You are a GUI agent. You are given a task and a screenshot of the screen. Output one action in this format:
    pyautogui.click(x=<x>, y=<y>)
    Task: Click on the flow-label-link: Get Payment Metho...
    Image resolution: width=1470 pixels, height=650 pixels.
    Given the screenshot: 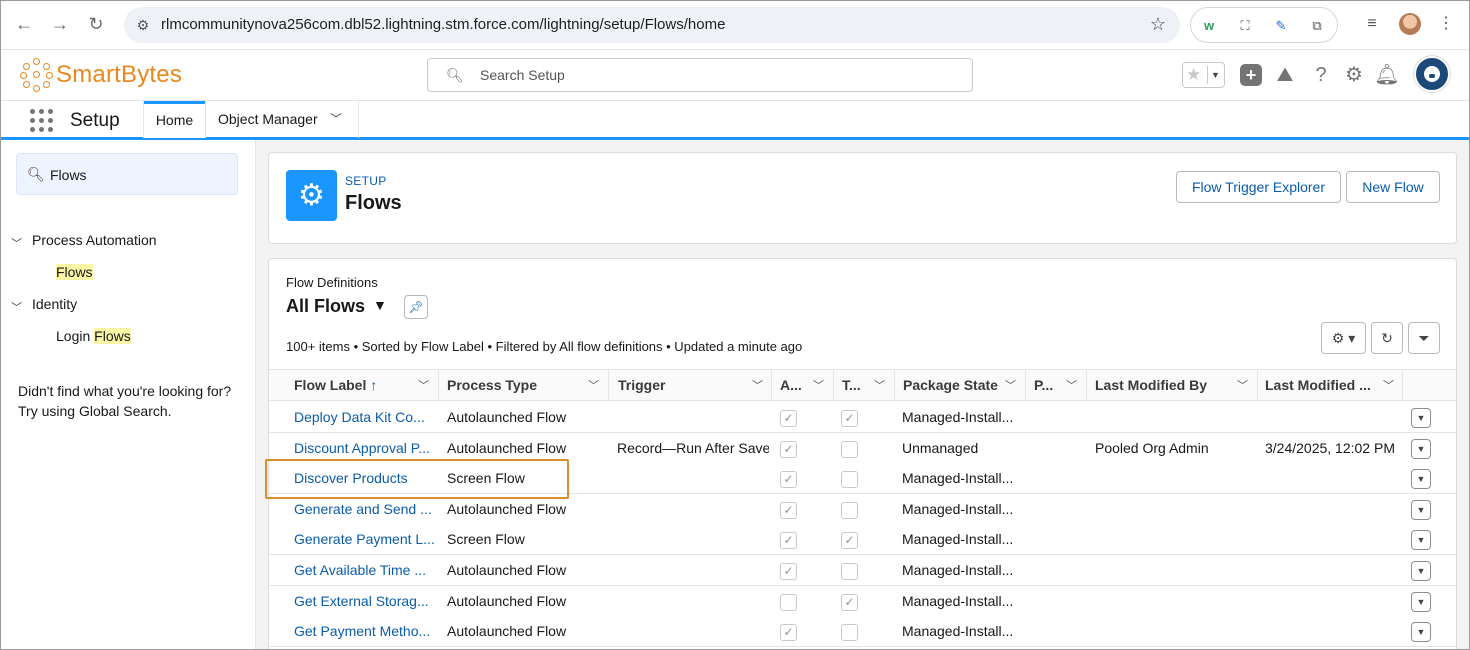 What is the action you would take?
    pyautogui.click(x=364, y=631)
    